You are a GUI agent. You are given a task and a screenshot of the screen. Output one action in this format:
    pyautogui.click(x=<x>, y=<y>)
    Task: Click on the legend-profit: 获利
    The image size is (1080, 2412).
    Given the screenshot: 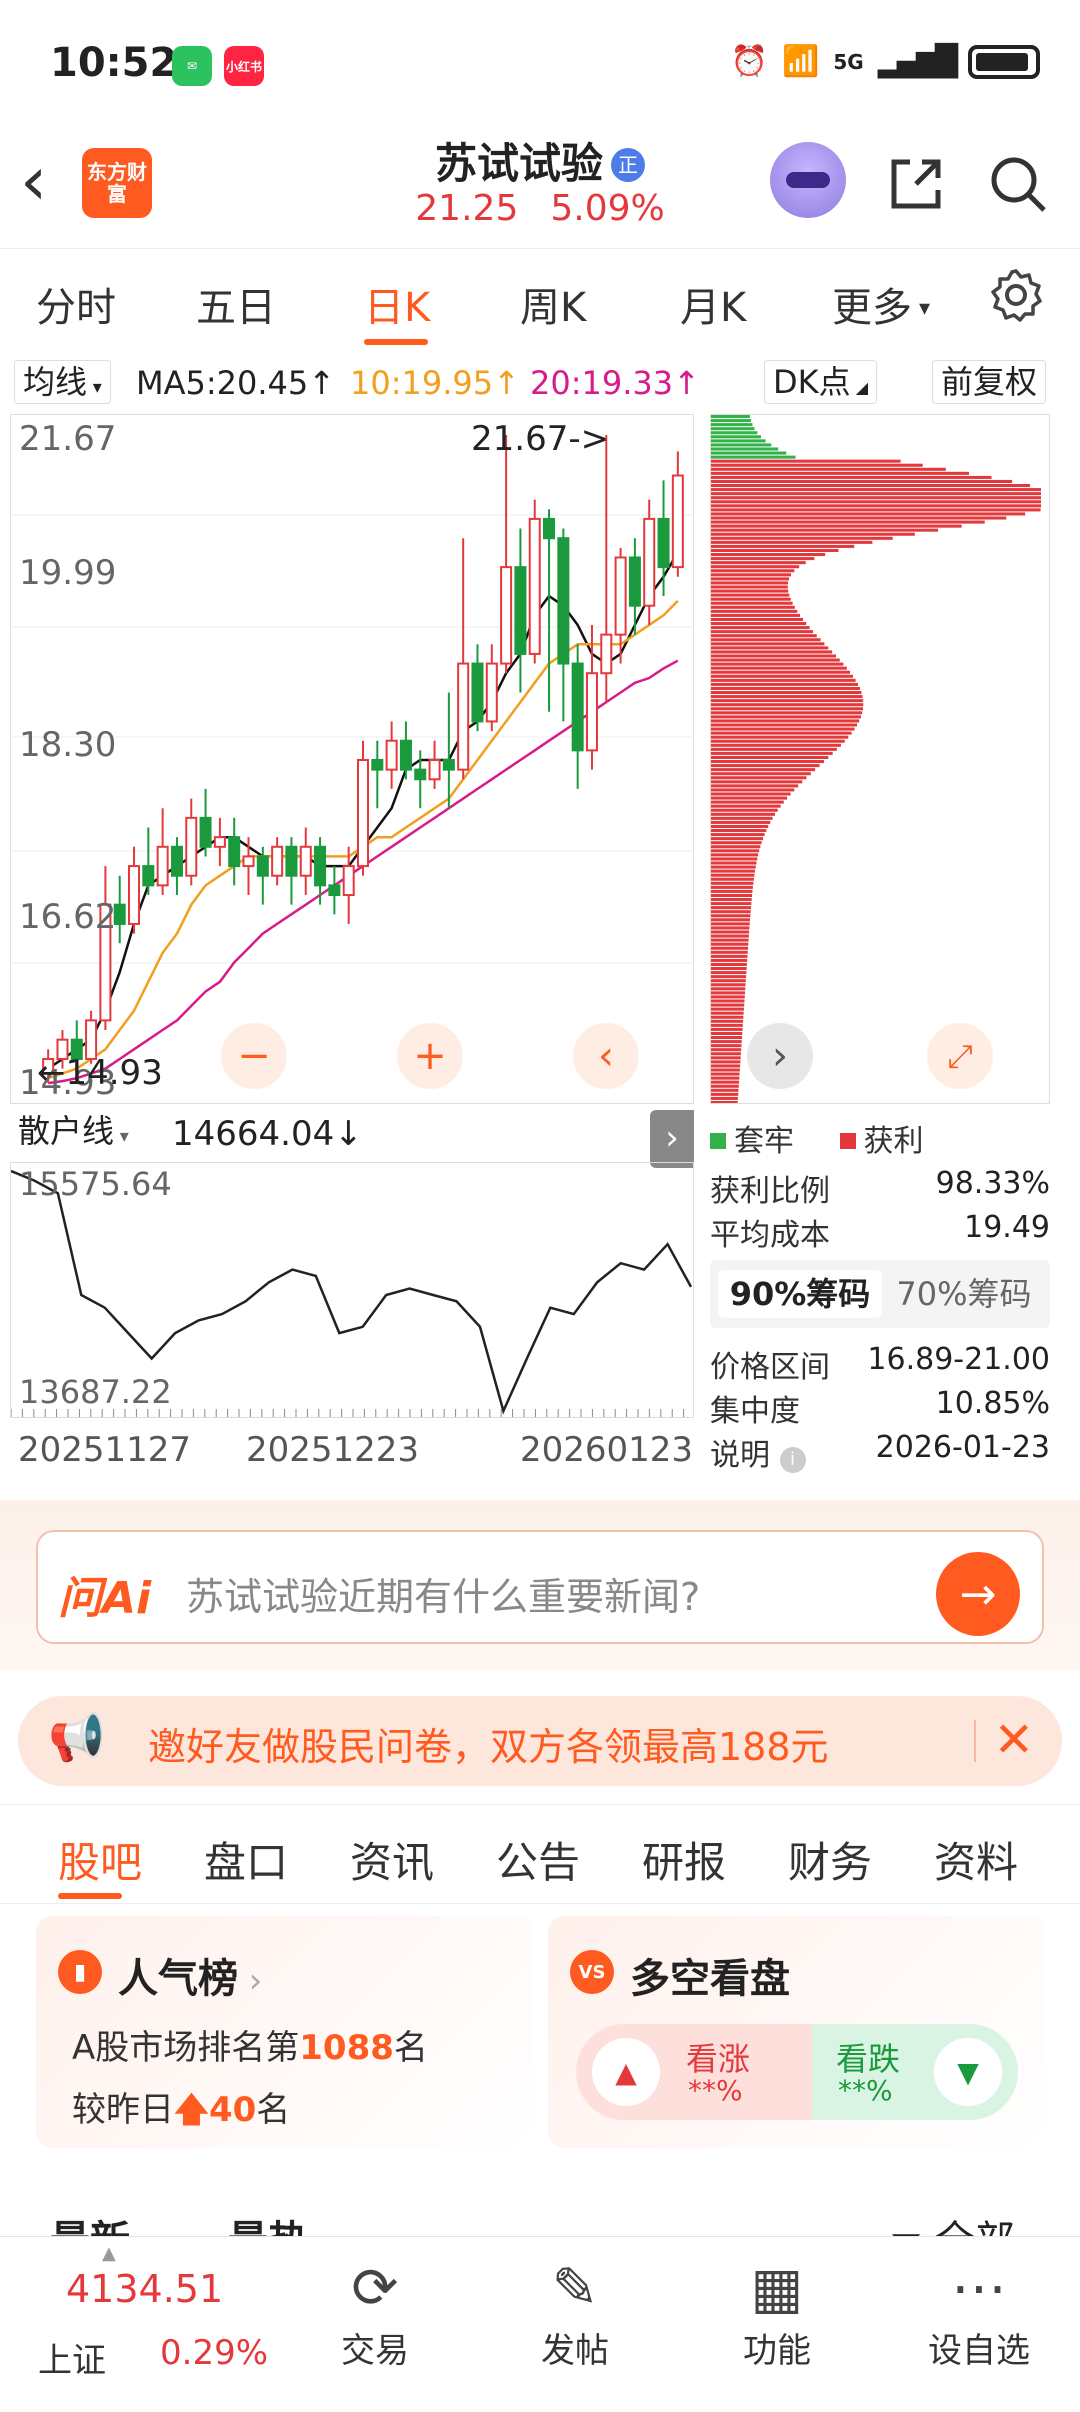 What is the action you would take?
    pyautogui.click(x=893, y=1141)
    